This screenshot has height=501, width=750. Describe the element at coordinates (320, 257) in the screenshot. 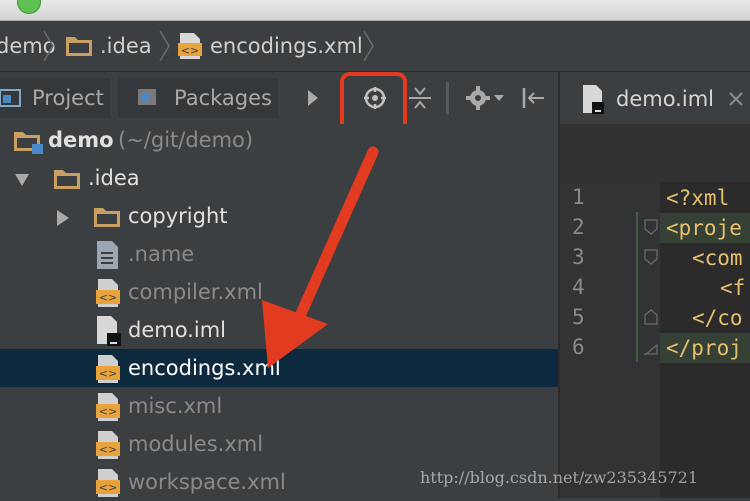

I see `annotation-arrow` at that location.